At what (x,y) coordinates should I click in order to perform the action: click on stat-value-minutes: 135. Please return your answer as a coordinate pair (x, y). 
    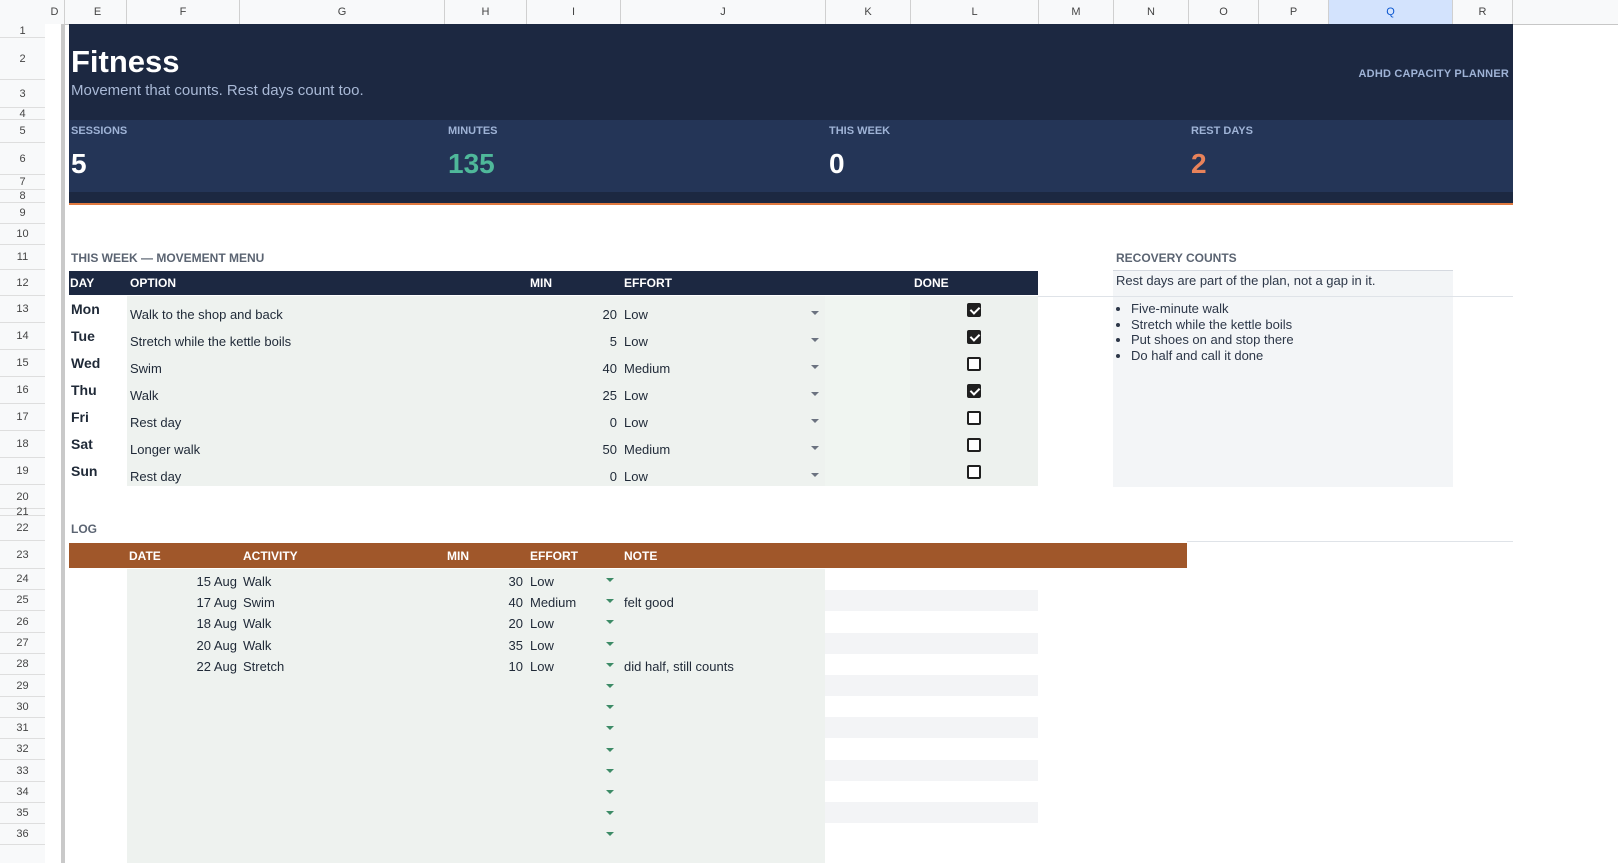
    Looking at the image, I should click on (471, 164).